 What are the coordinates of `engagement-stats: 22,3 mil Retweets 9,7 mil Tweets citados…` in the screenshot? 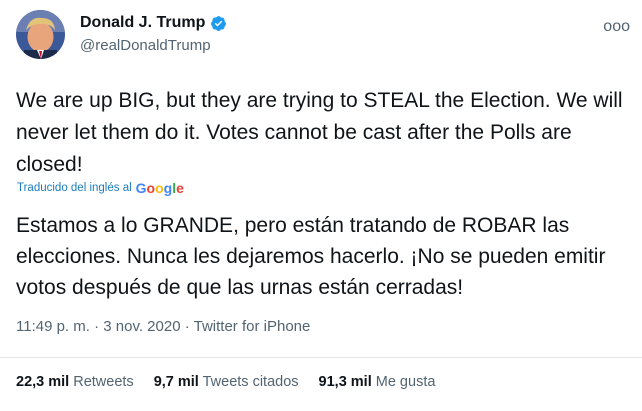 It's located at (225, 382).